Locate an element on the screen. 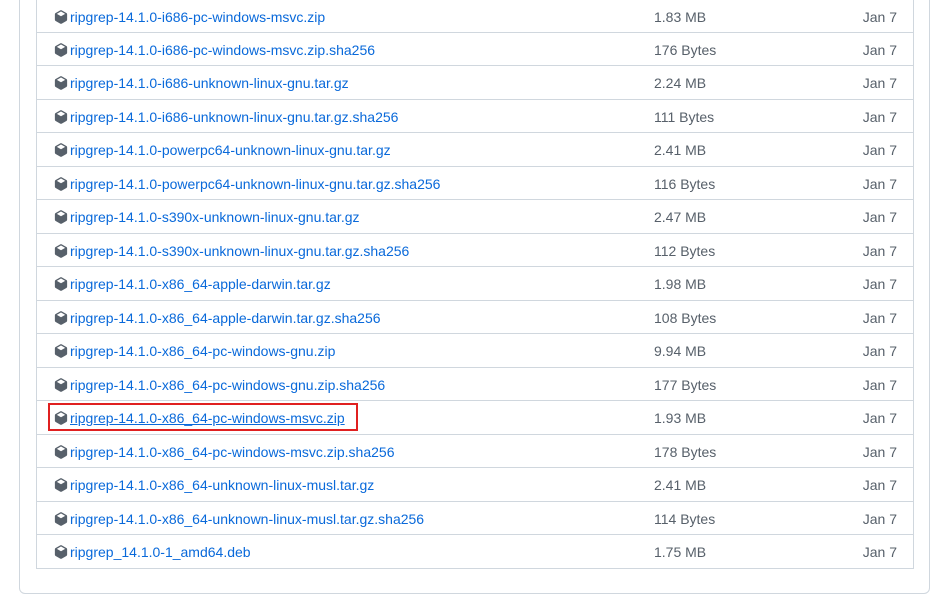  asset-size: 2.47 MB is located at coordinates (680, 217).